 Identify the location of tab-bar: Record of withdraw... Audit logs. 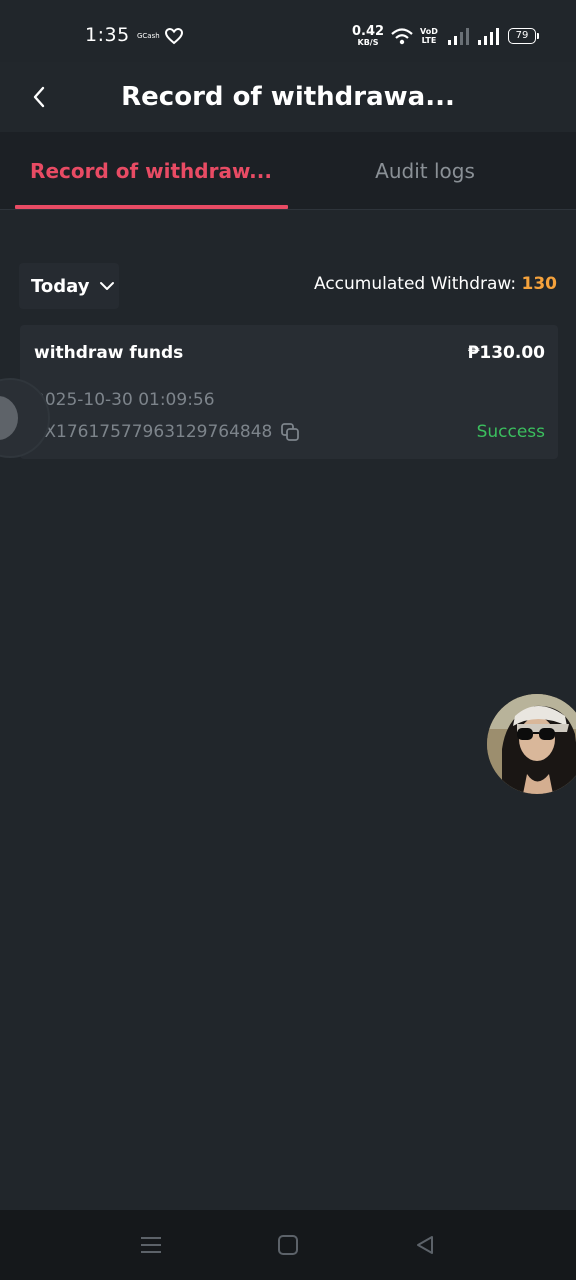
(288, 171).